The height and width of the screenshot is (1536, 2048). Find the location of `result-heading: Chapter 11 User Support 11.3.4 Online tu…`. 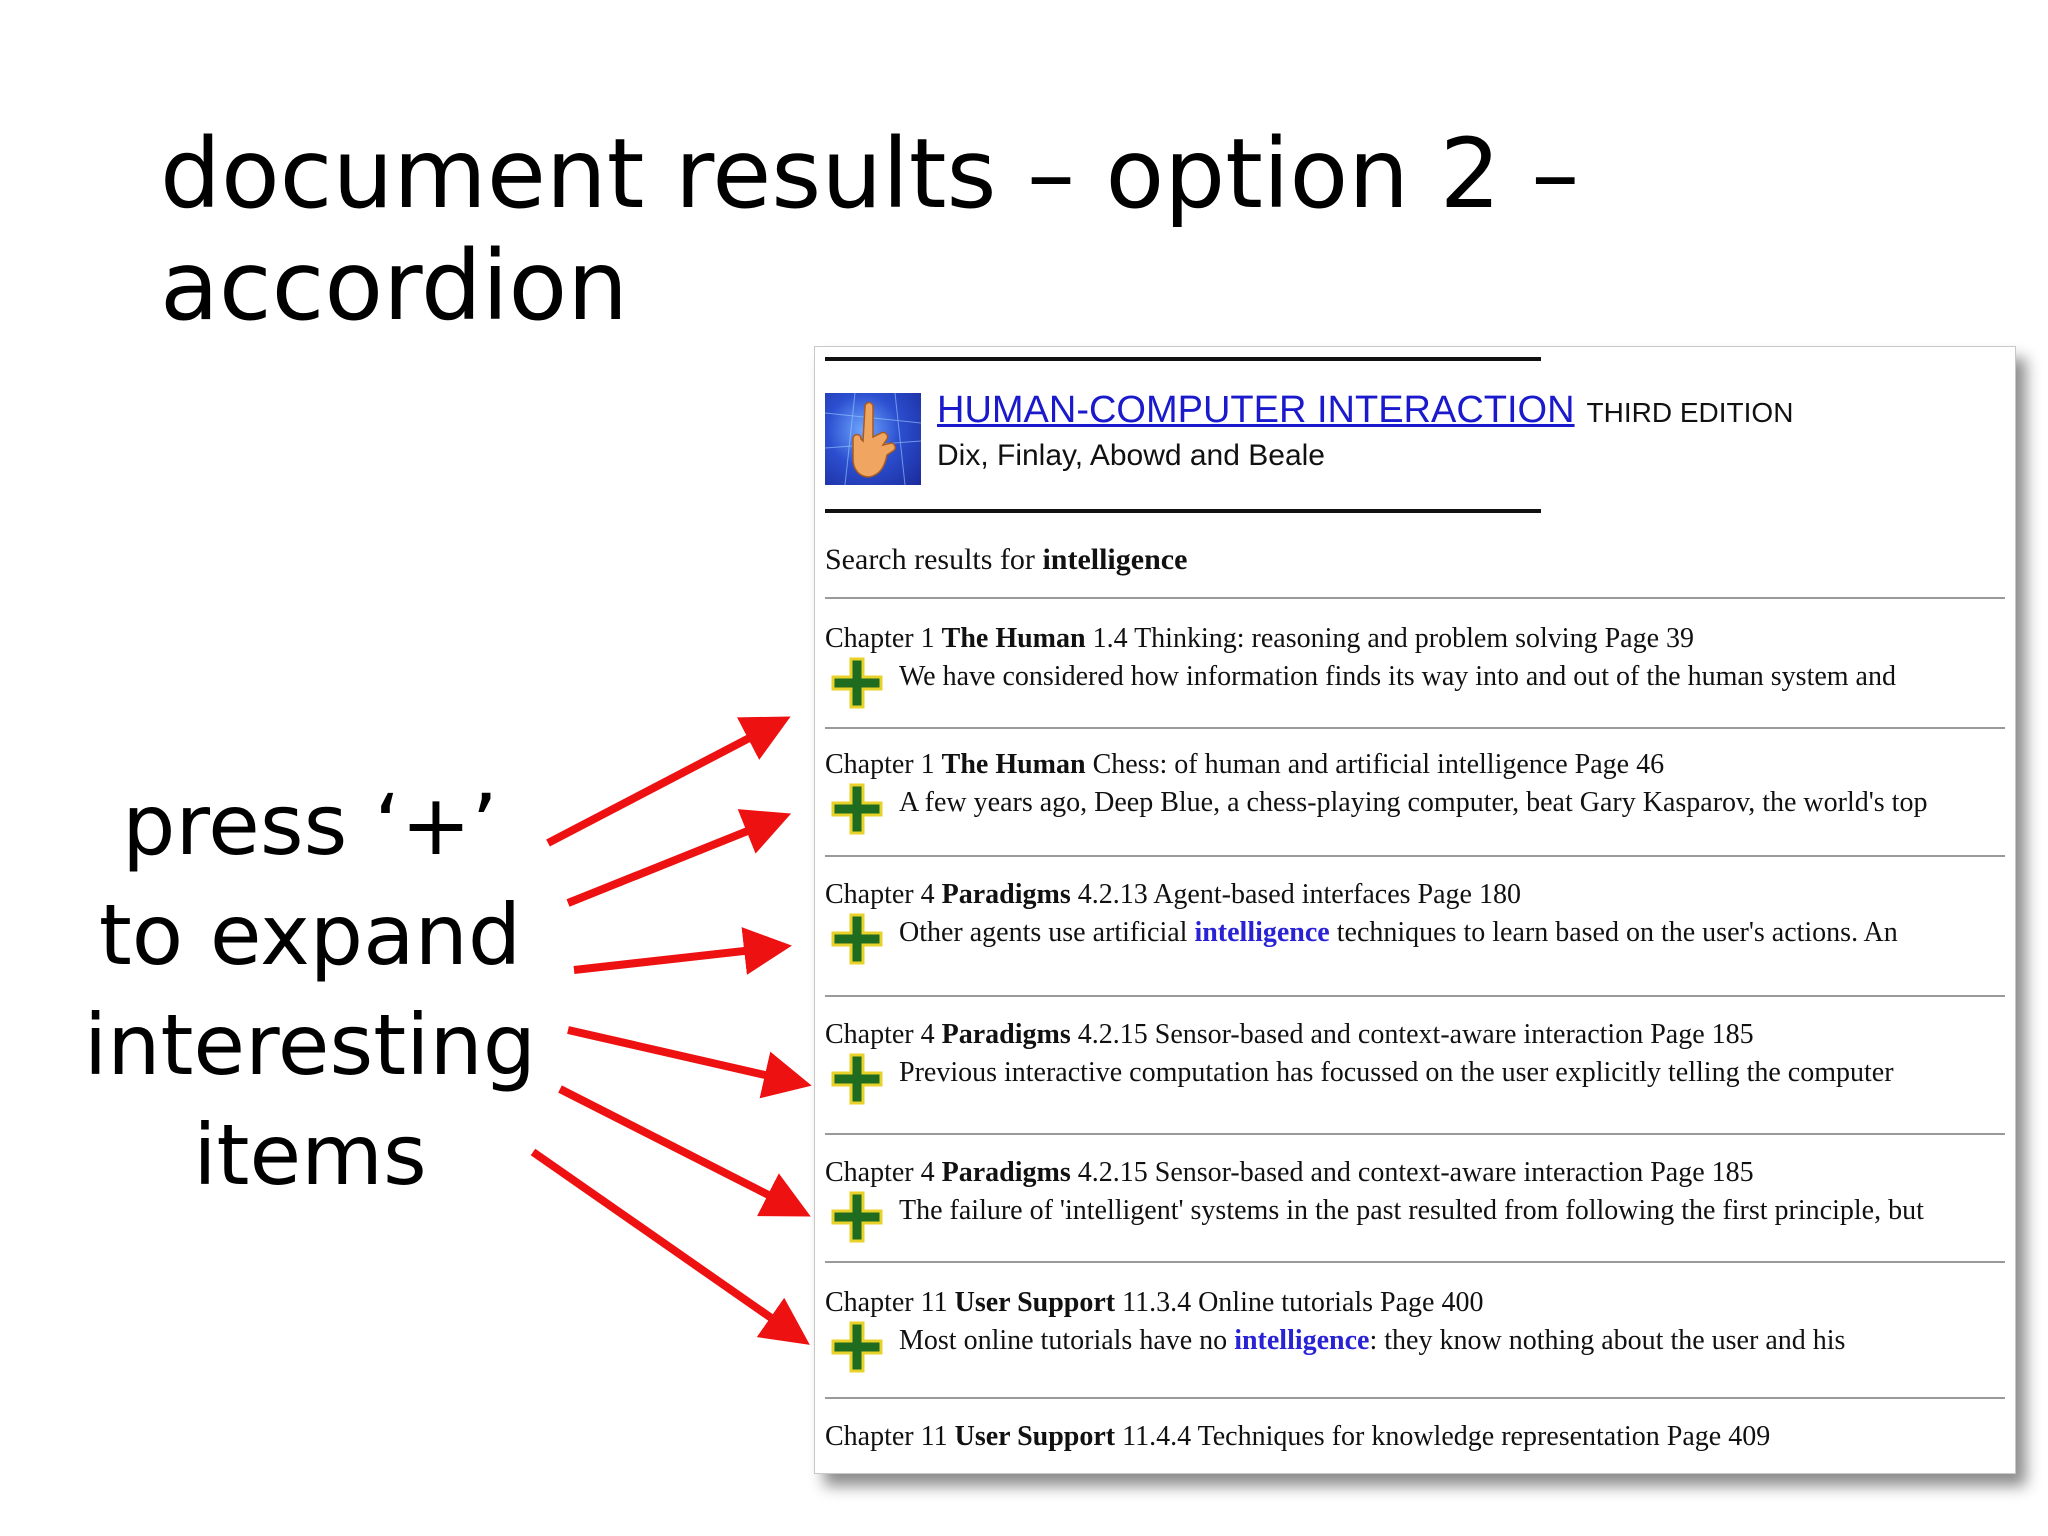

result-heading: Chapter 11 User Support 11.3.4 Online tu… is located at coordinates (1154, 1303).